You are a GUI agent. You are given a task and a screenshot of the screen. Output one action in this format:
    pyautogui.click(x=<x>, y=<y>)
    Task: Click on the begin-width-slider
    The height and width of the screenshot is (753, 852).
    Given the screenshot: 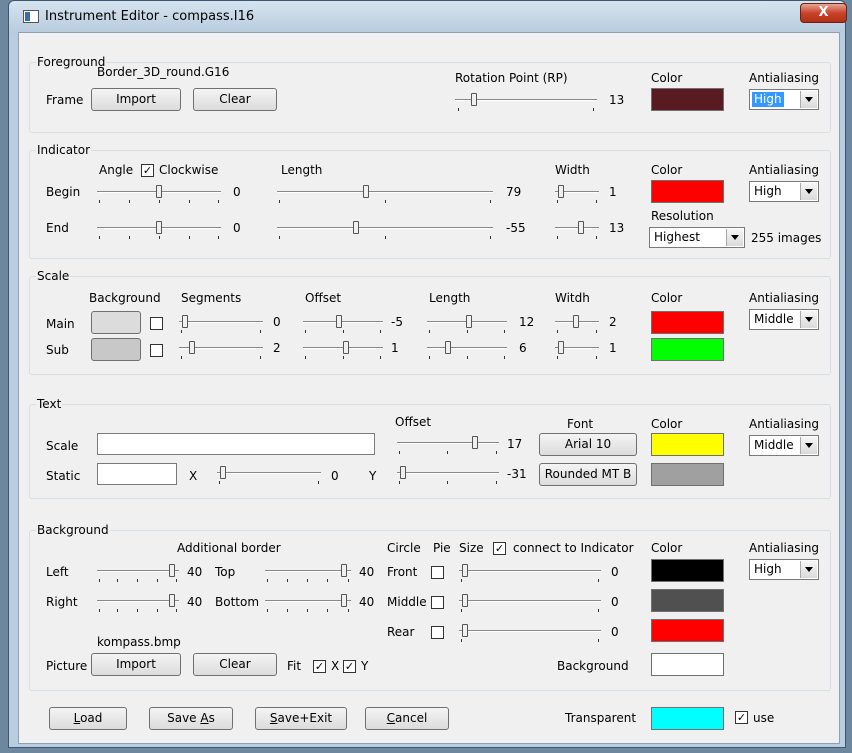 What is the action you would take?
    pyautogui.click(x=577, y=193)
    